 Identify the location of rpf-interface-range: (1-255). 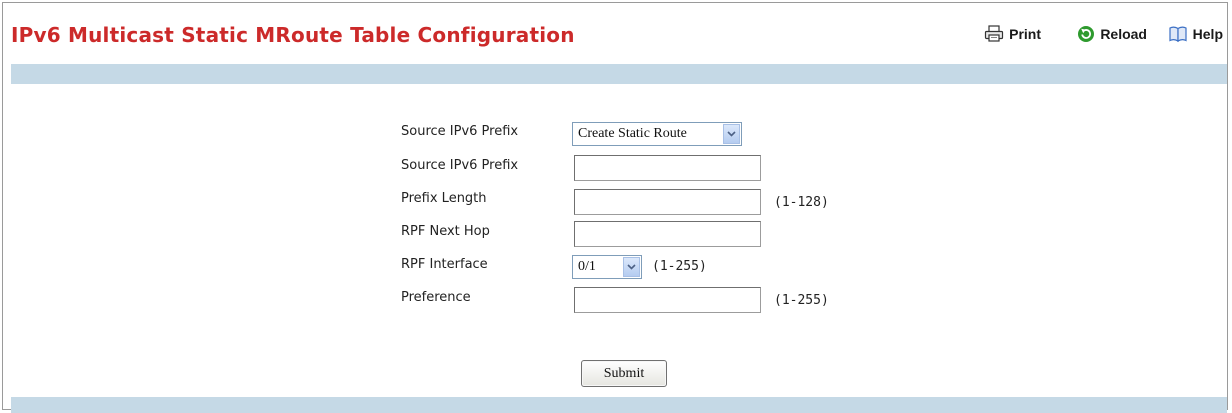
(679, 266).